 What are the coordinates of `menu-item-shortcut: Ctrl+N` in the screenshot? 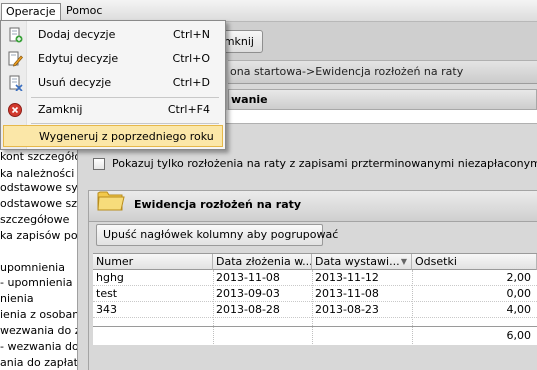 It's located at (191, 34).